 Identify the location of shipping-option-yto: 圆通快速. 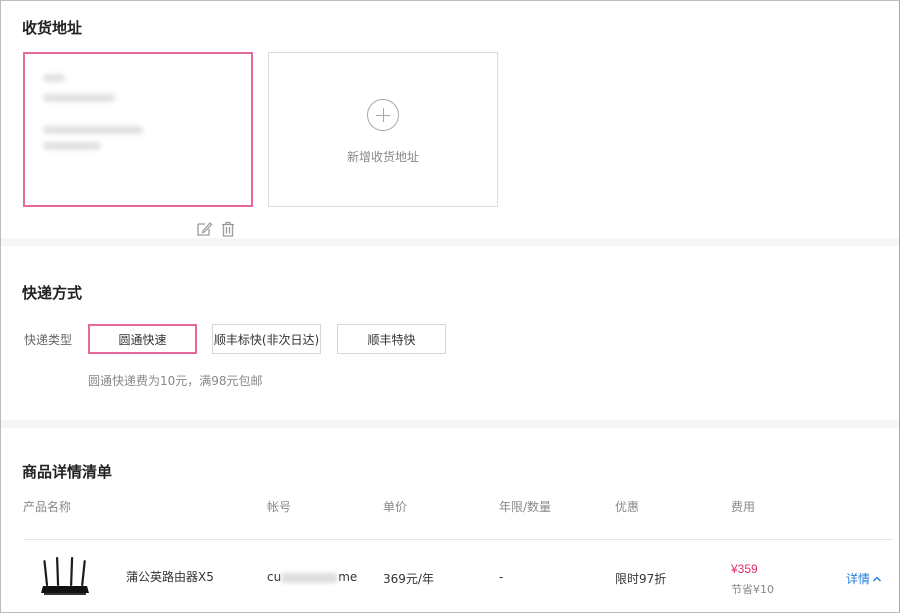
(142, 339).